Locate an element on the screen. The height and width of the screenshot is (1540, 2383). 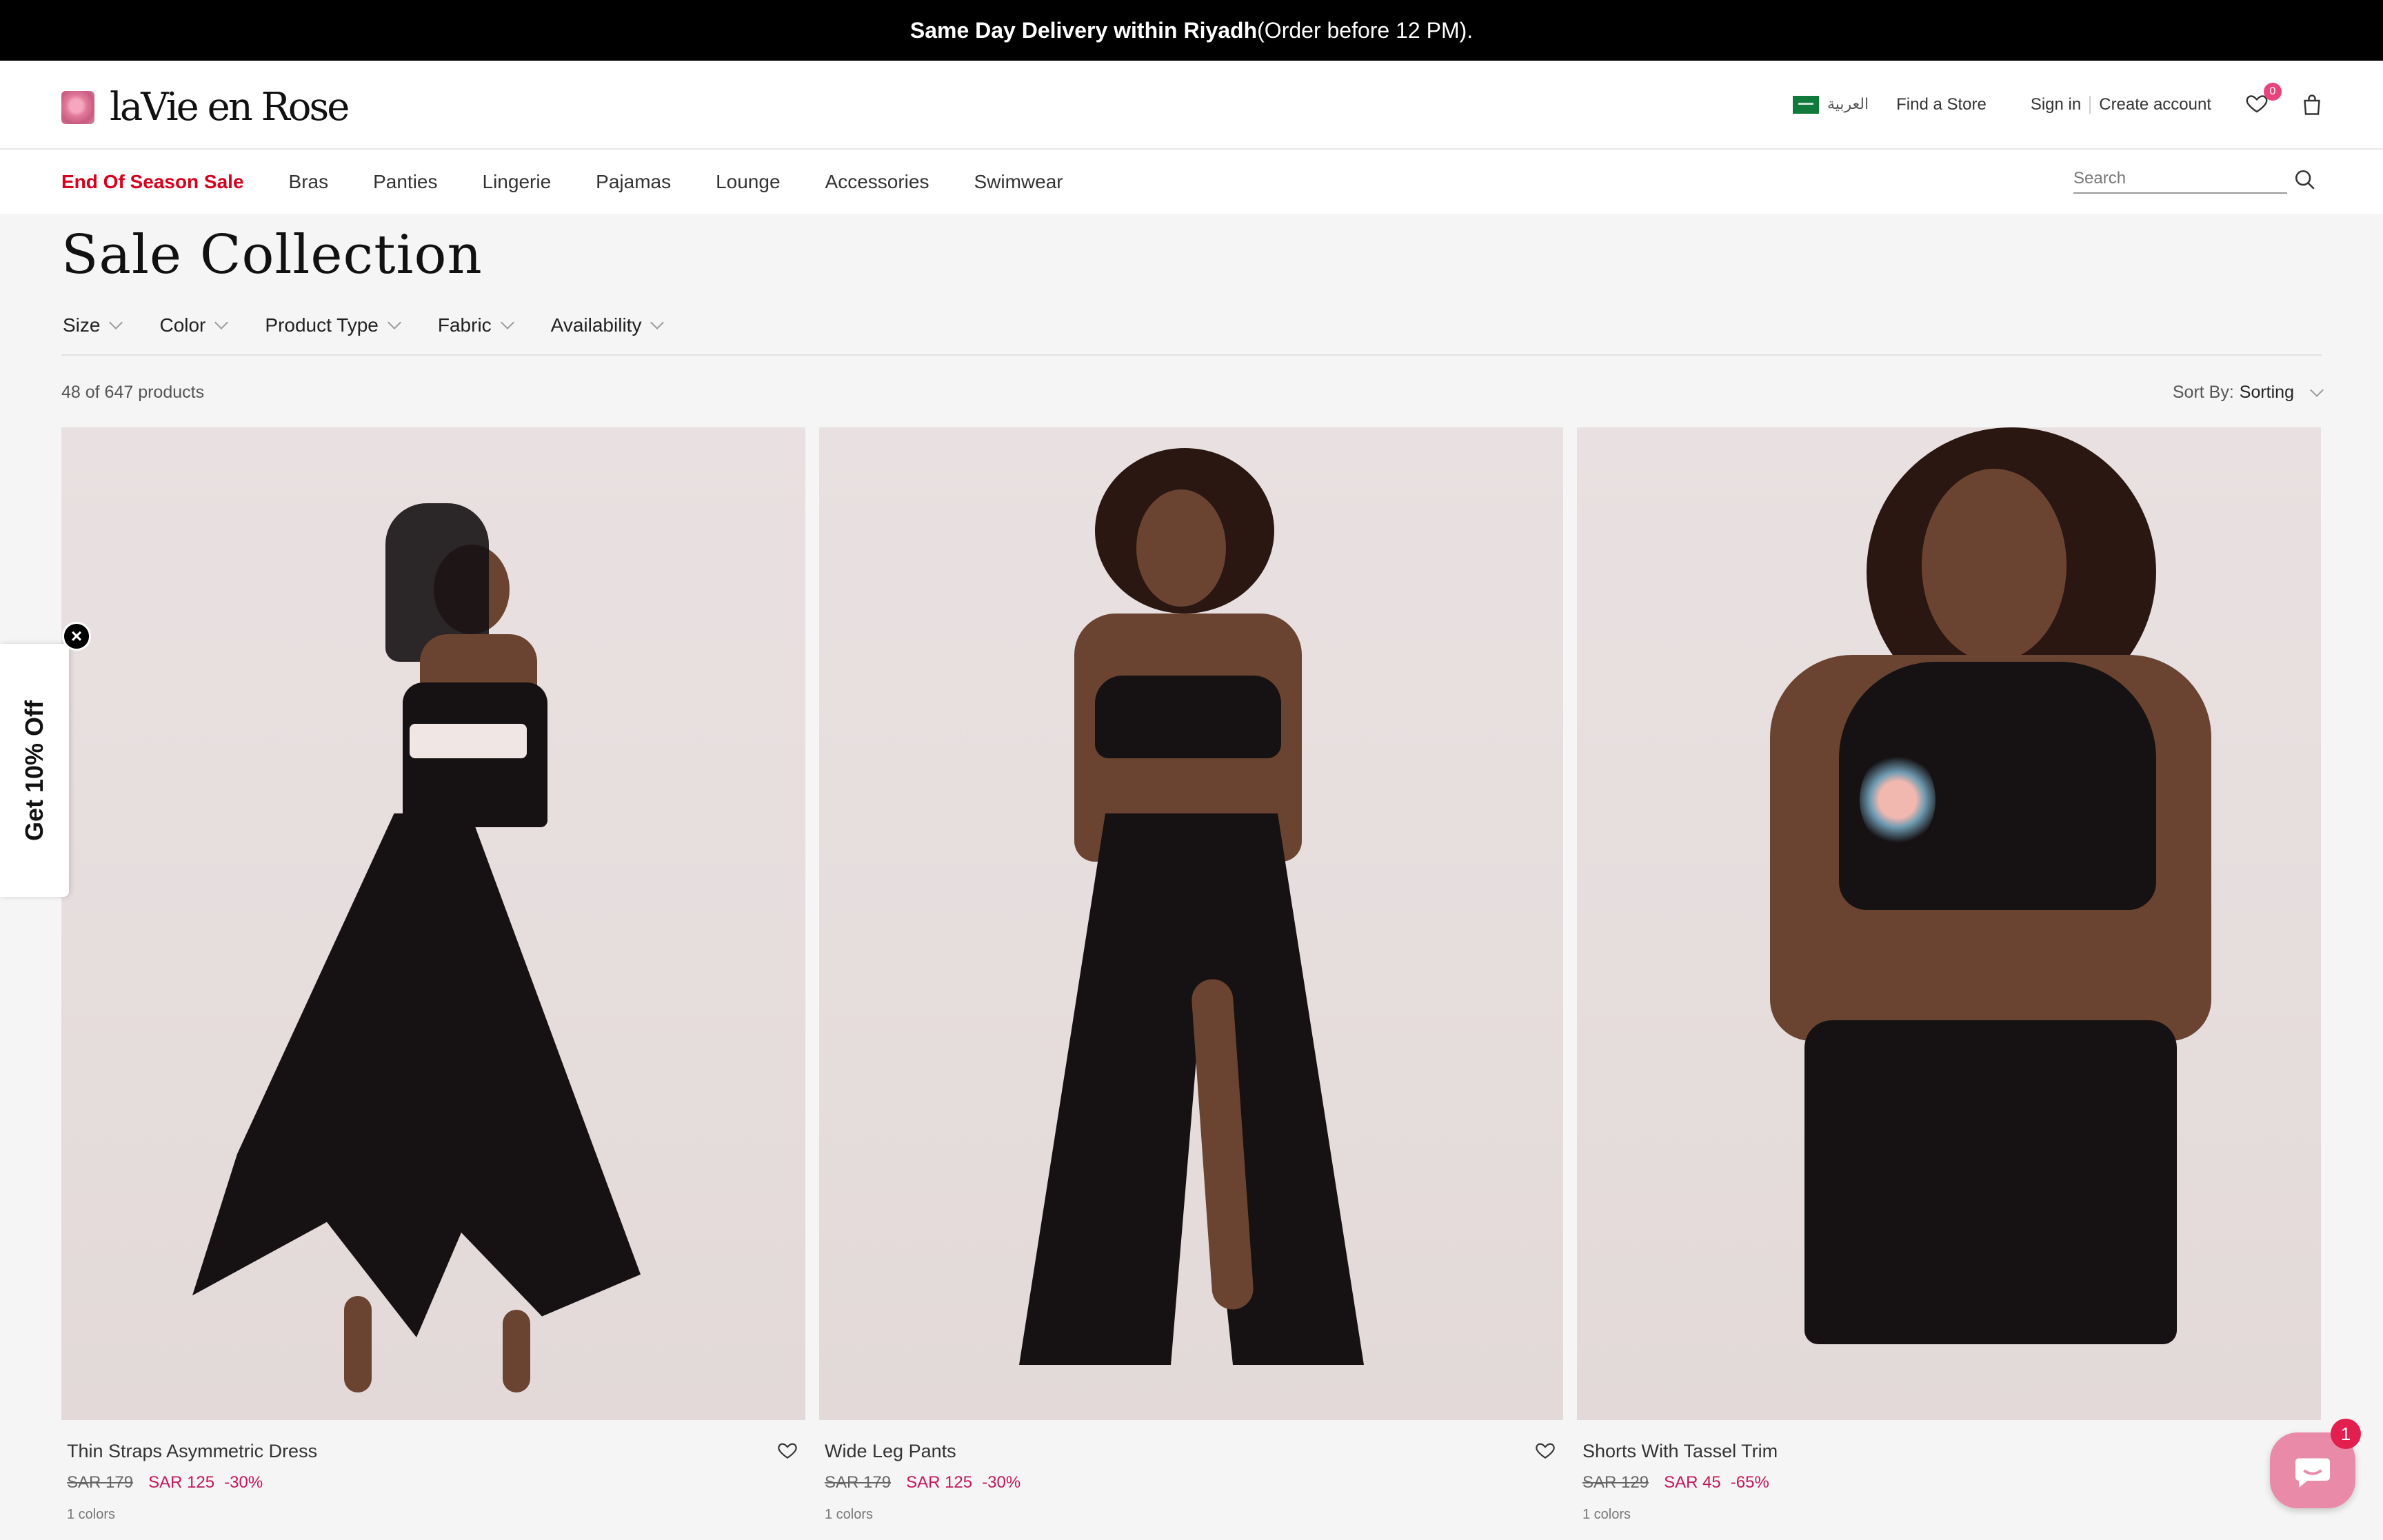
divider is located at coordinates (2090, 105).